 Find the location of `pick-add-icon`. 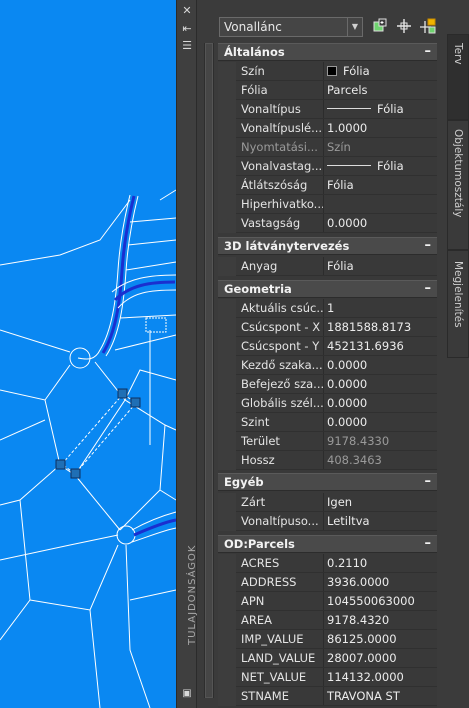

pick-add-icon is located at coordinates (404, 26).